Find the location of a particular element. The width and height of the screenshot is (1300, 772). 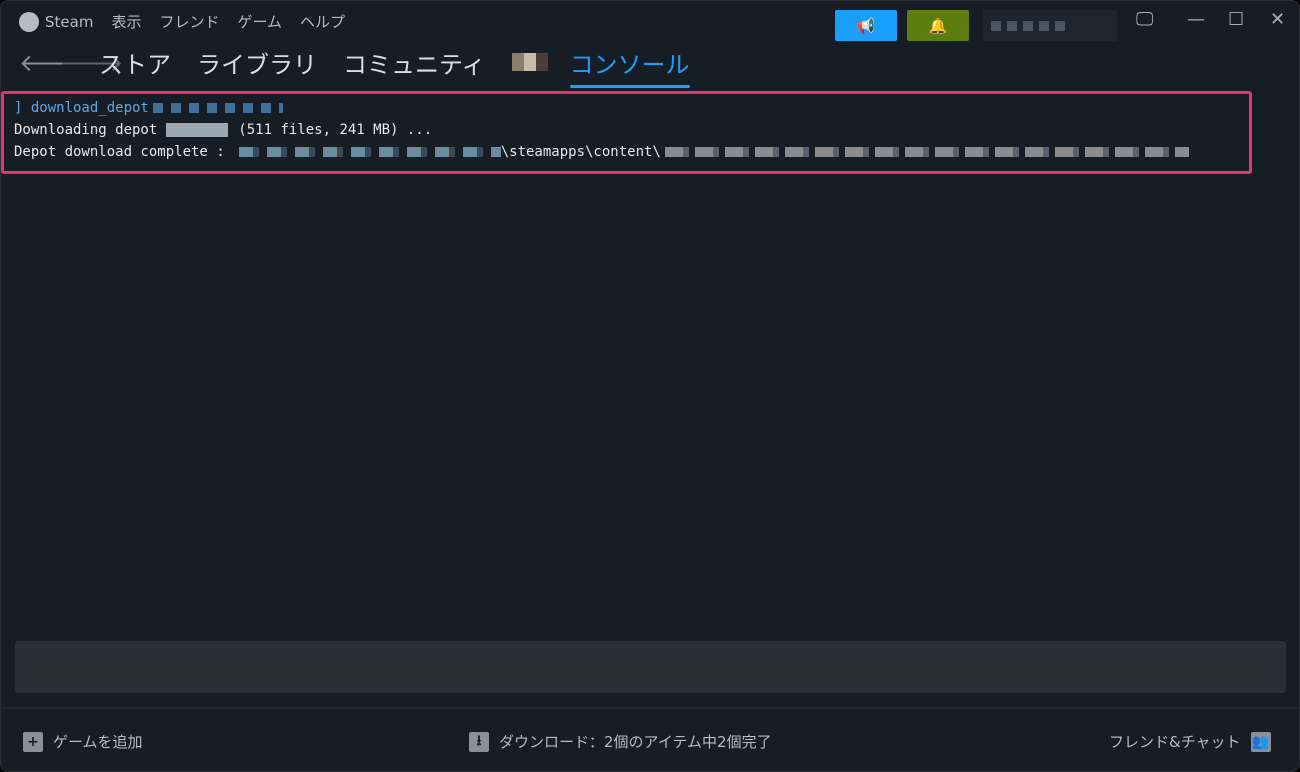

downloading-text: Downloading depot is located at coordinates (86, 130).